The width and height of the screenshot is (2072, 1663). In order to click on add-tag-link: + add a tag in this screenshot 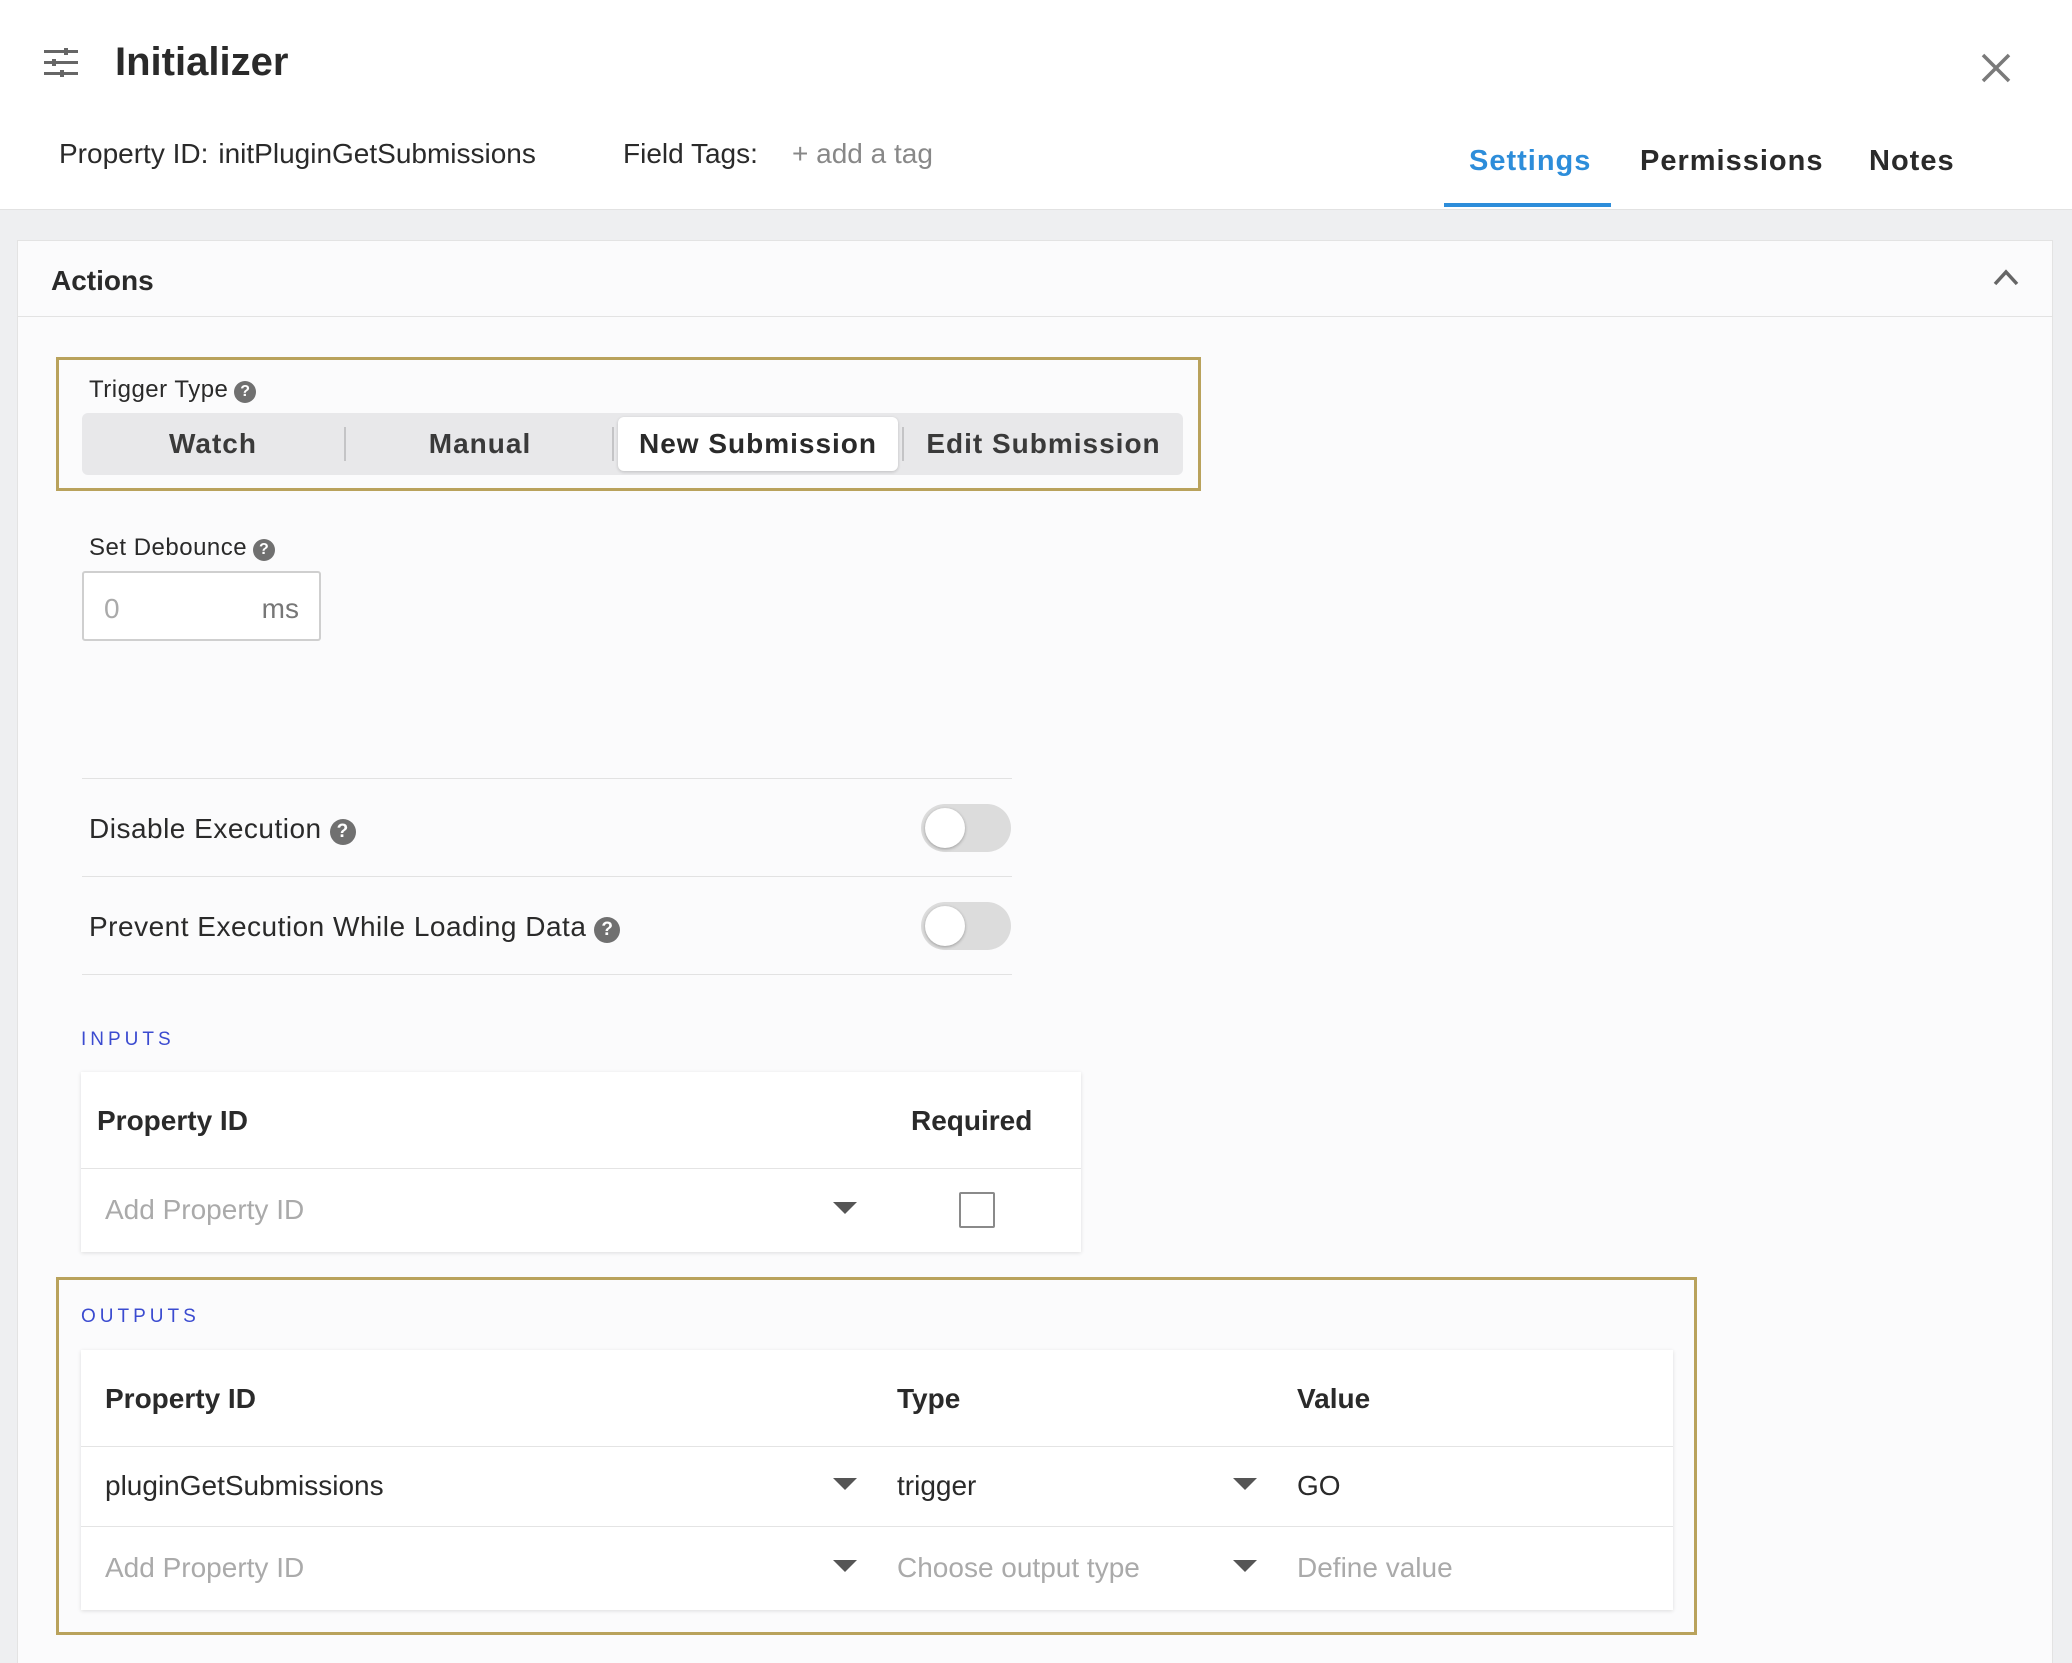, I will do `click(862, 154)`.